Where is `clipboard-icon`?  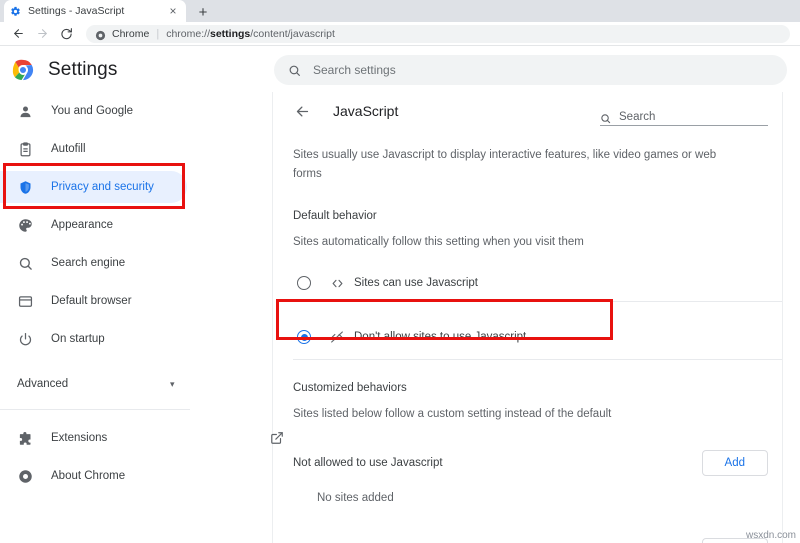 clipboard-icon is located at coordinates (25, 149).